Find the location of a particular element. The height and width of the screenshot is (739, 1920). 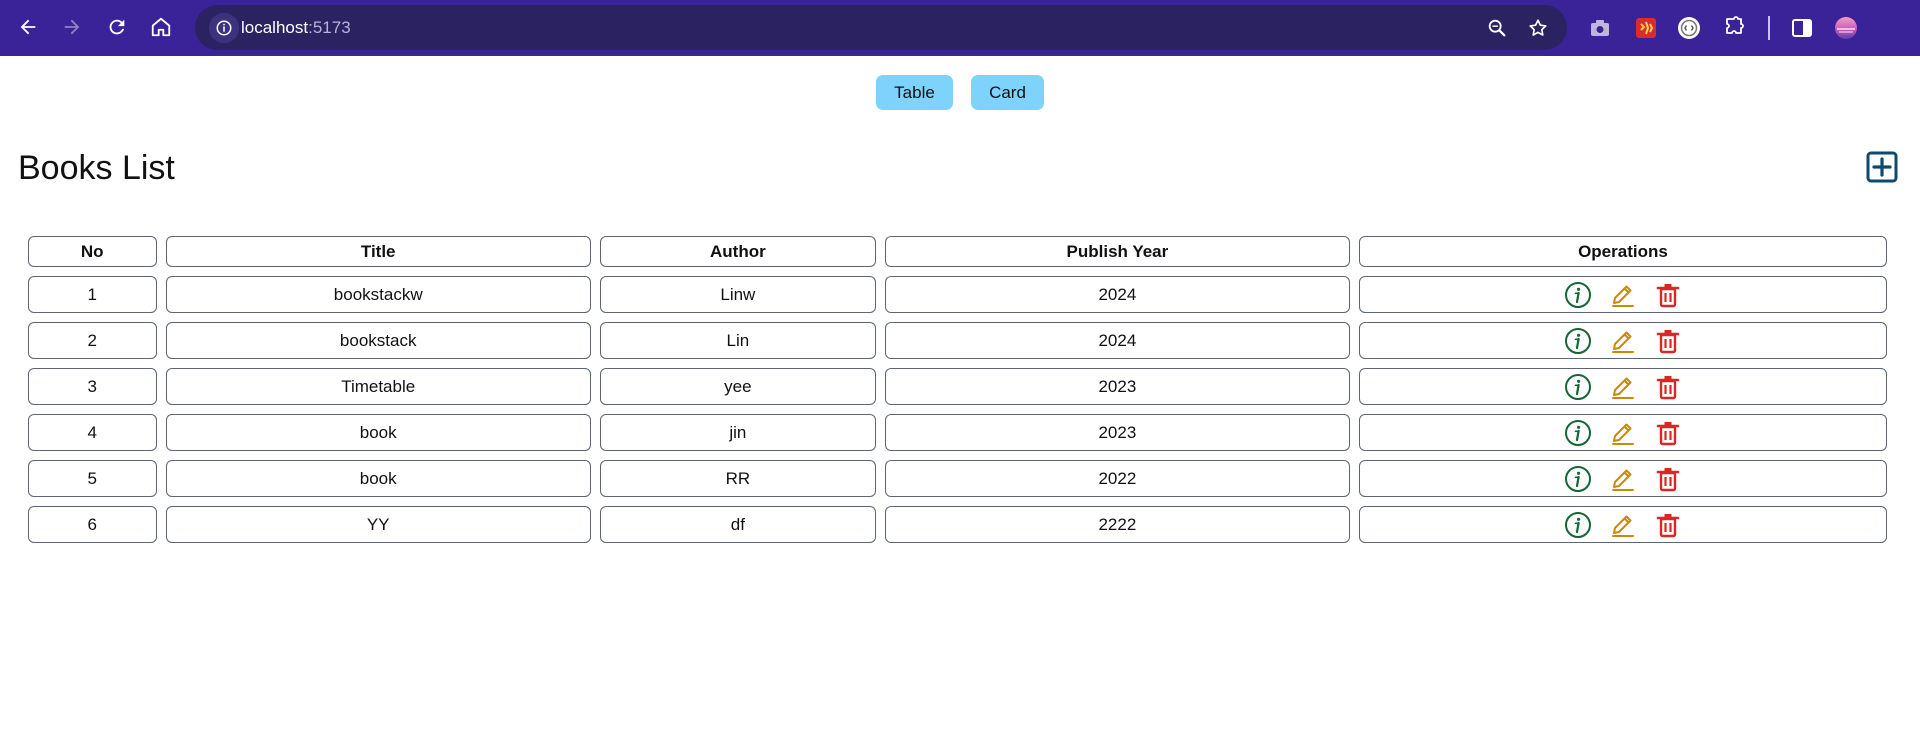

cell-title: YY is located at coordinates (378, 524).